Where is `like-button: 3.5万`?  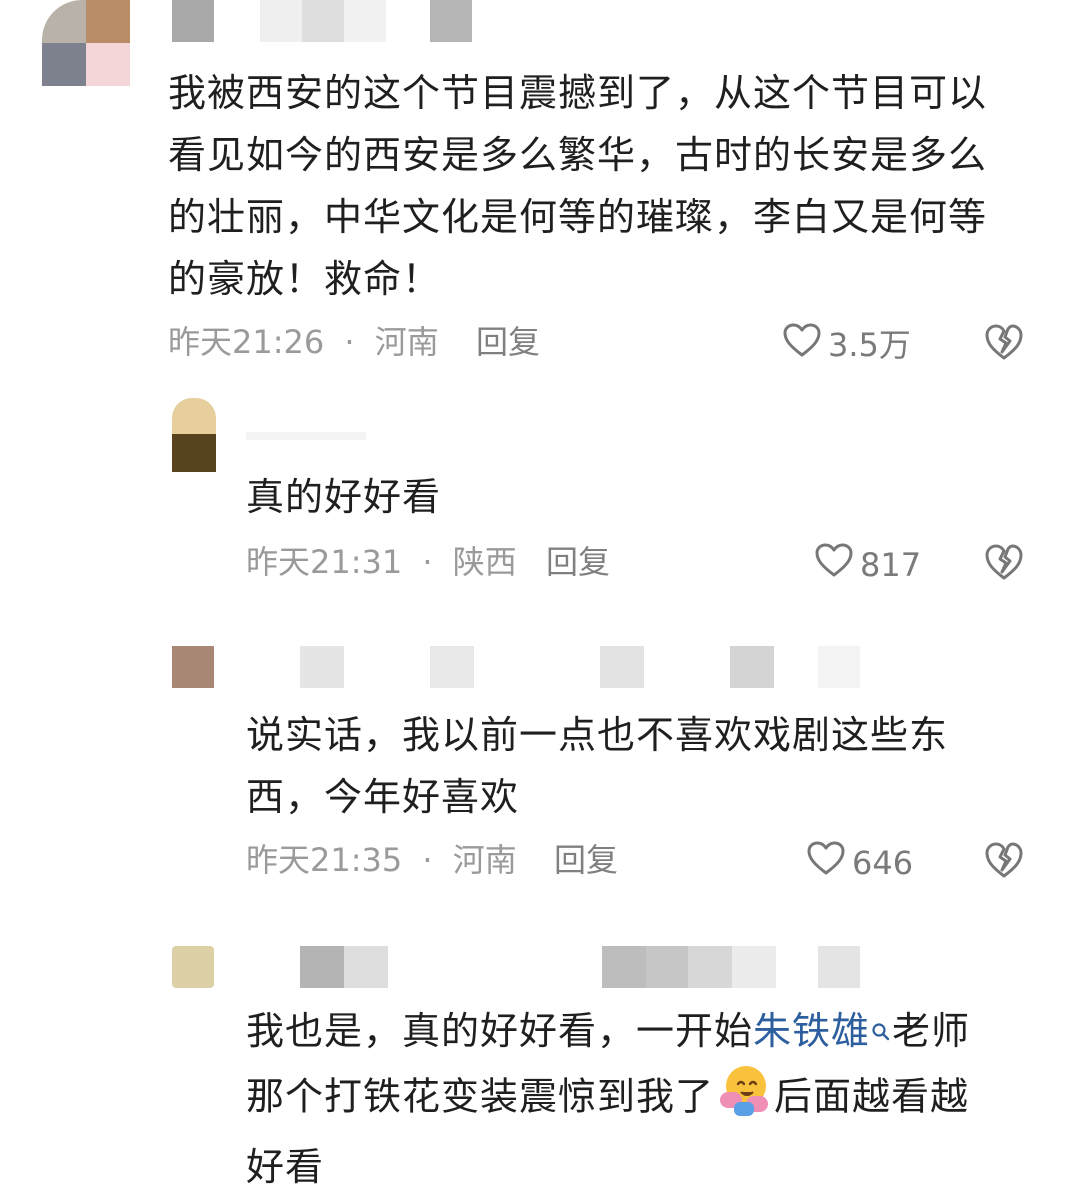
like-button: 3.5万 is located at coordinates (846, 344).